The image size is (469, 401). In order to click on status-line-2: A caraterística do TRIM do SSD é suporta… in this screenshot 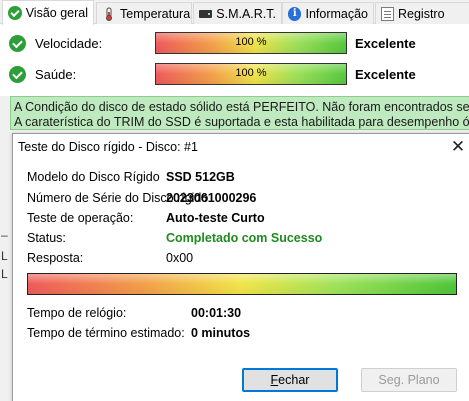, I will do `click(241, 122)`.